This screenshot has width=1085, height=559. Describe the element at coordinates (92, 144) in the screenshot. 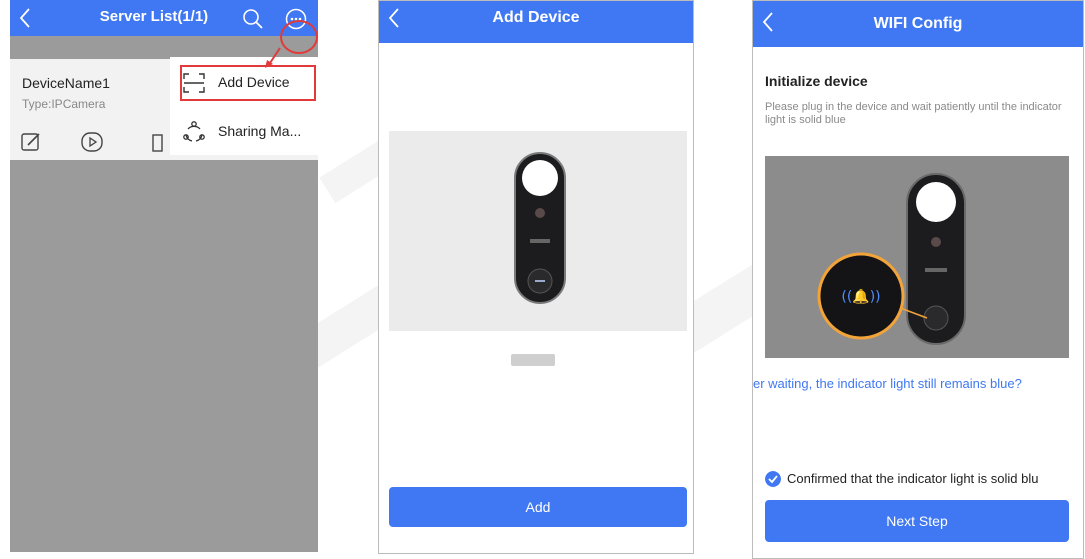

I see `play-icon` at that location.